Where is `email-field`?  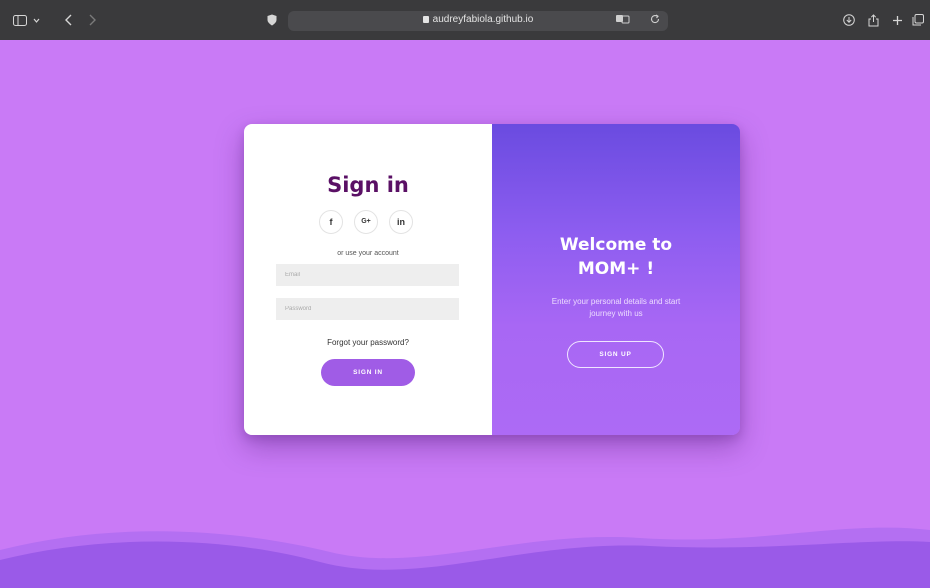 email-field is located at coordinates (367, 275).